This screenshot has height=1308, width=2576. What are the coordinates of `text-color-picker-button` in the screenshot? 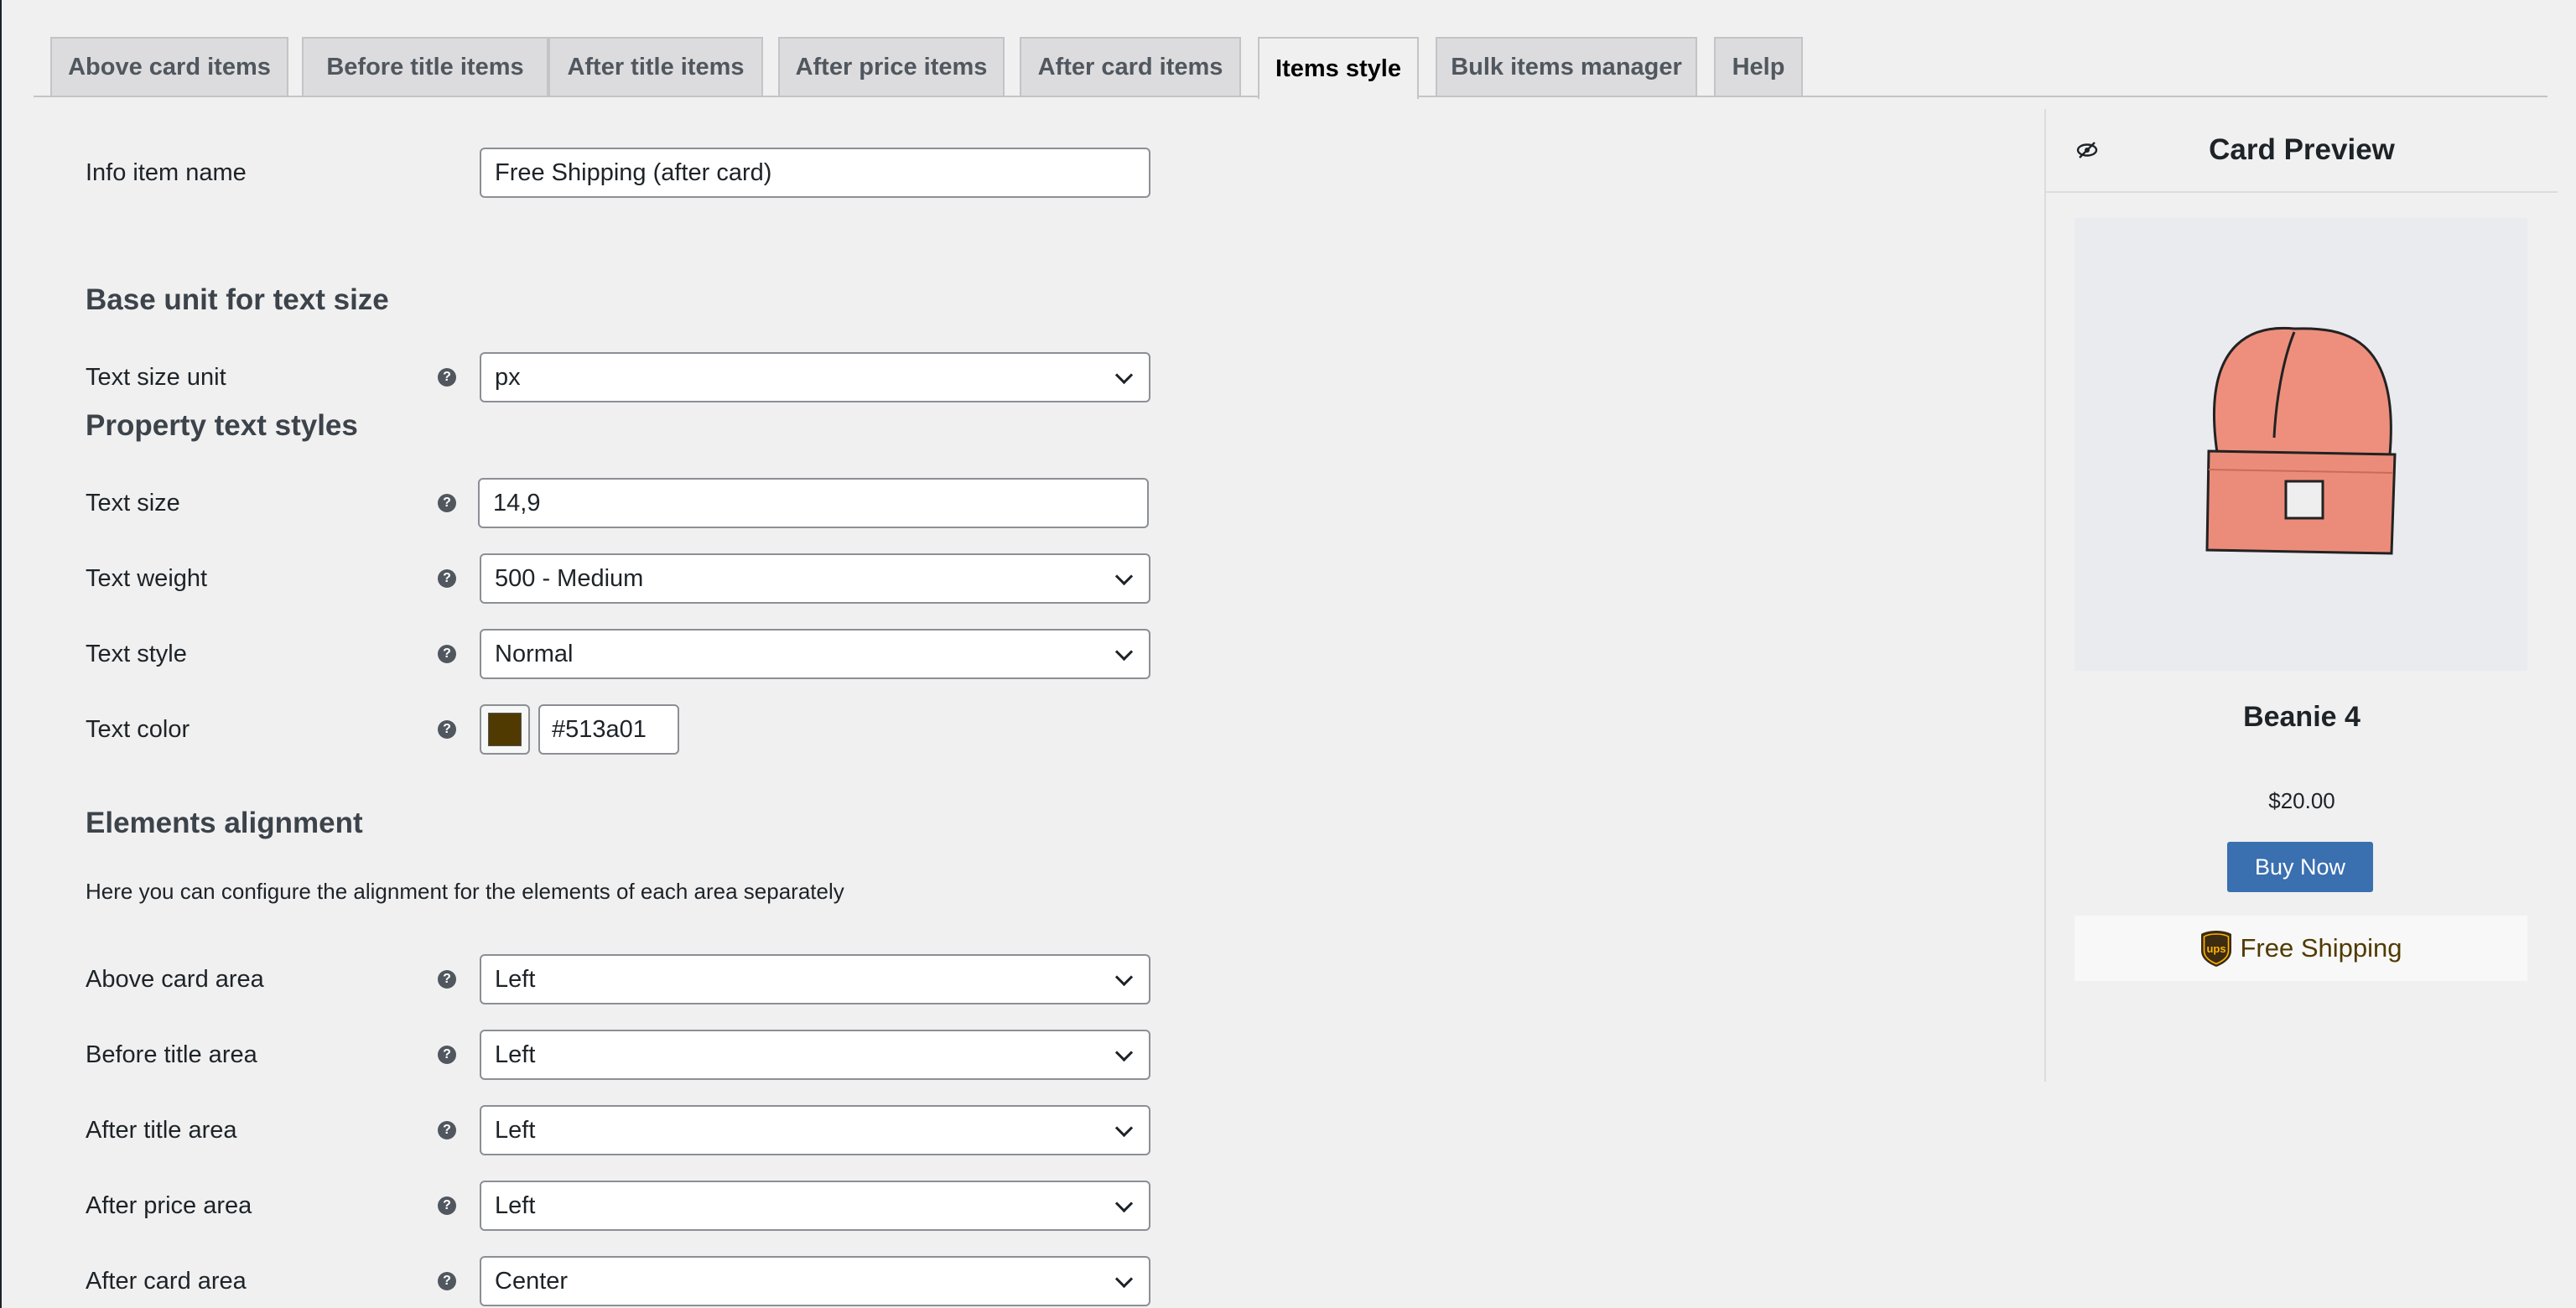 It's located at (505, 729).